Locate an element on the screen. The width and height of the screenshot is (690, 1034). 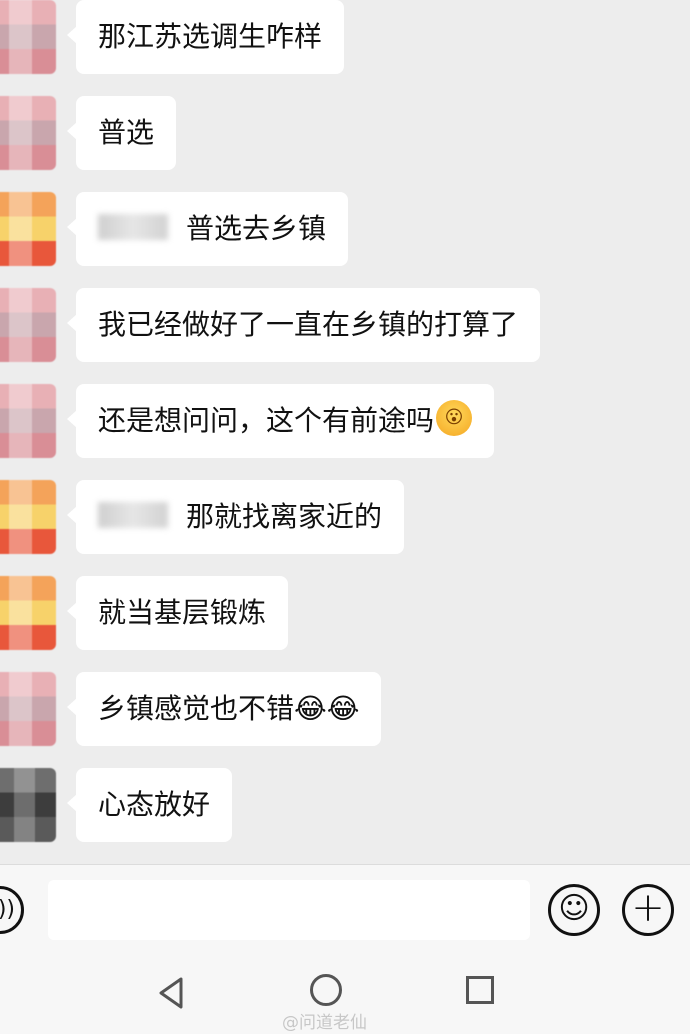
message-text: 普选 is located at coordinates (126, 132).